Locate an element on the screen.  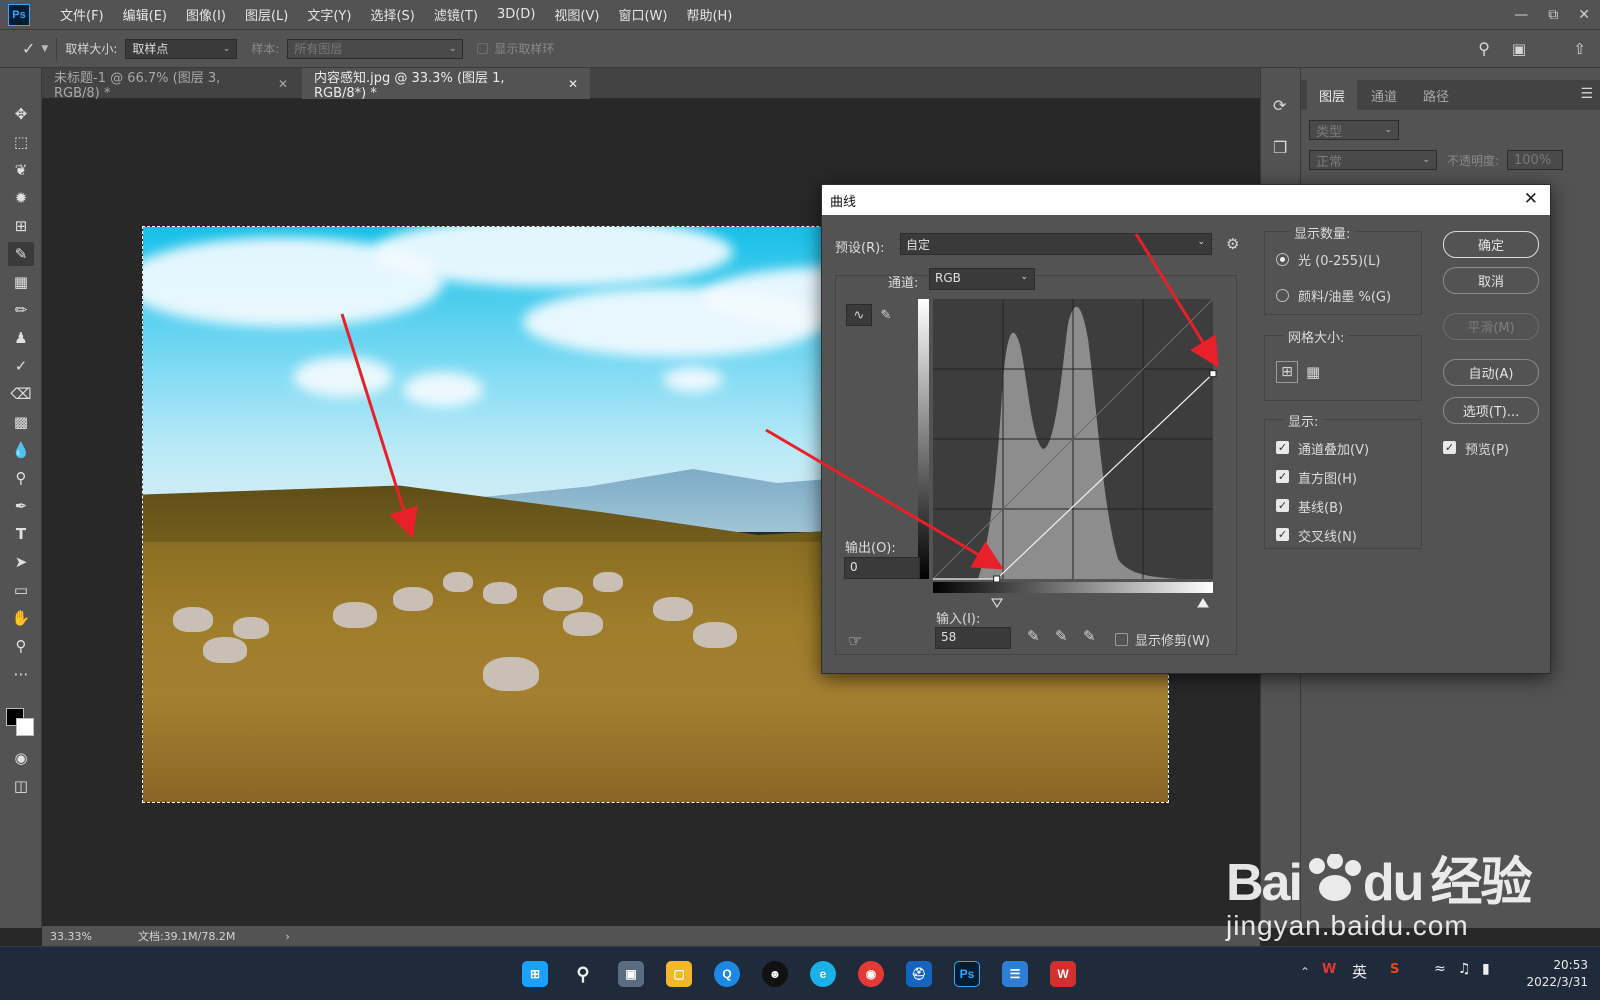
blur-tool-icon: 💧 is located at coordinates (21, 450).